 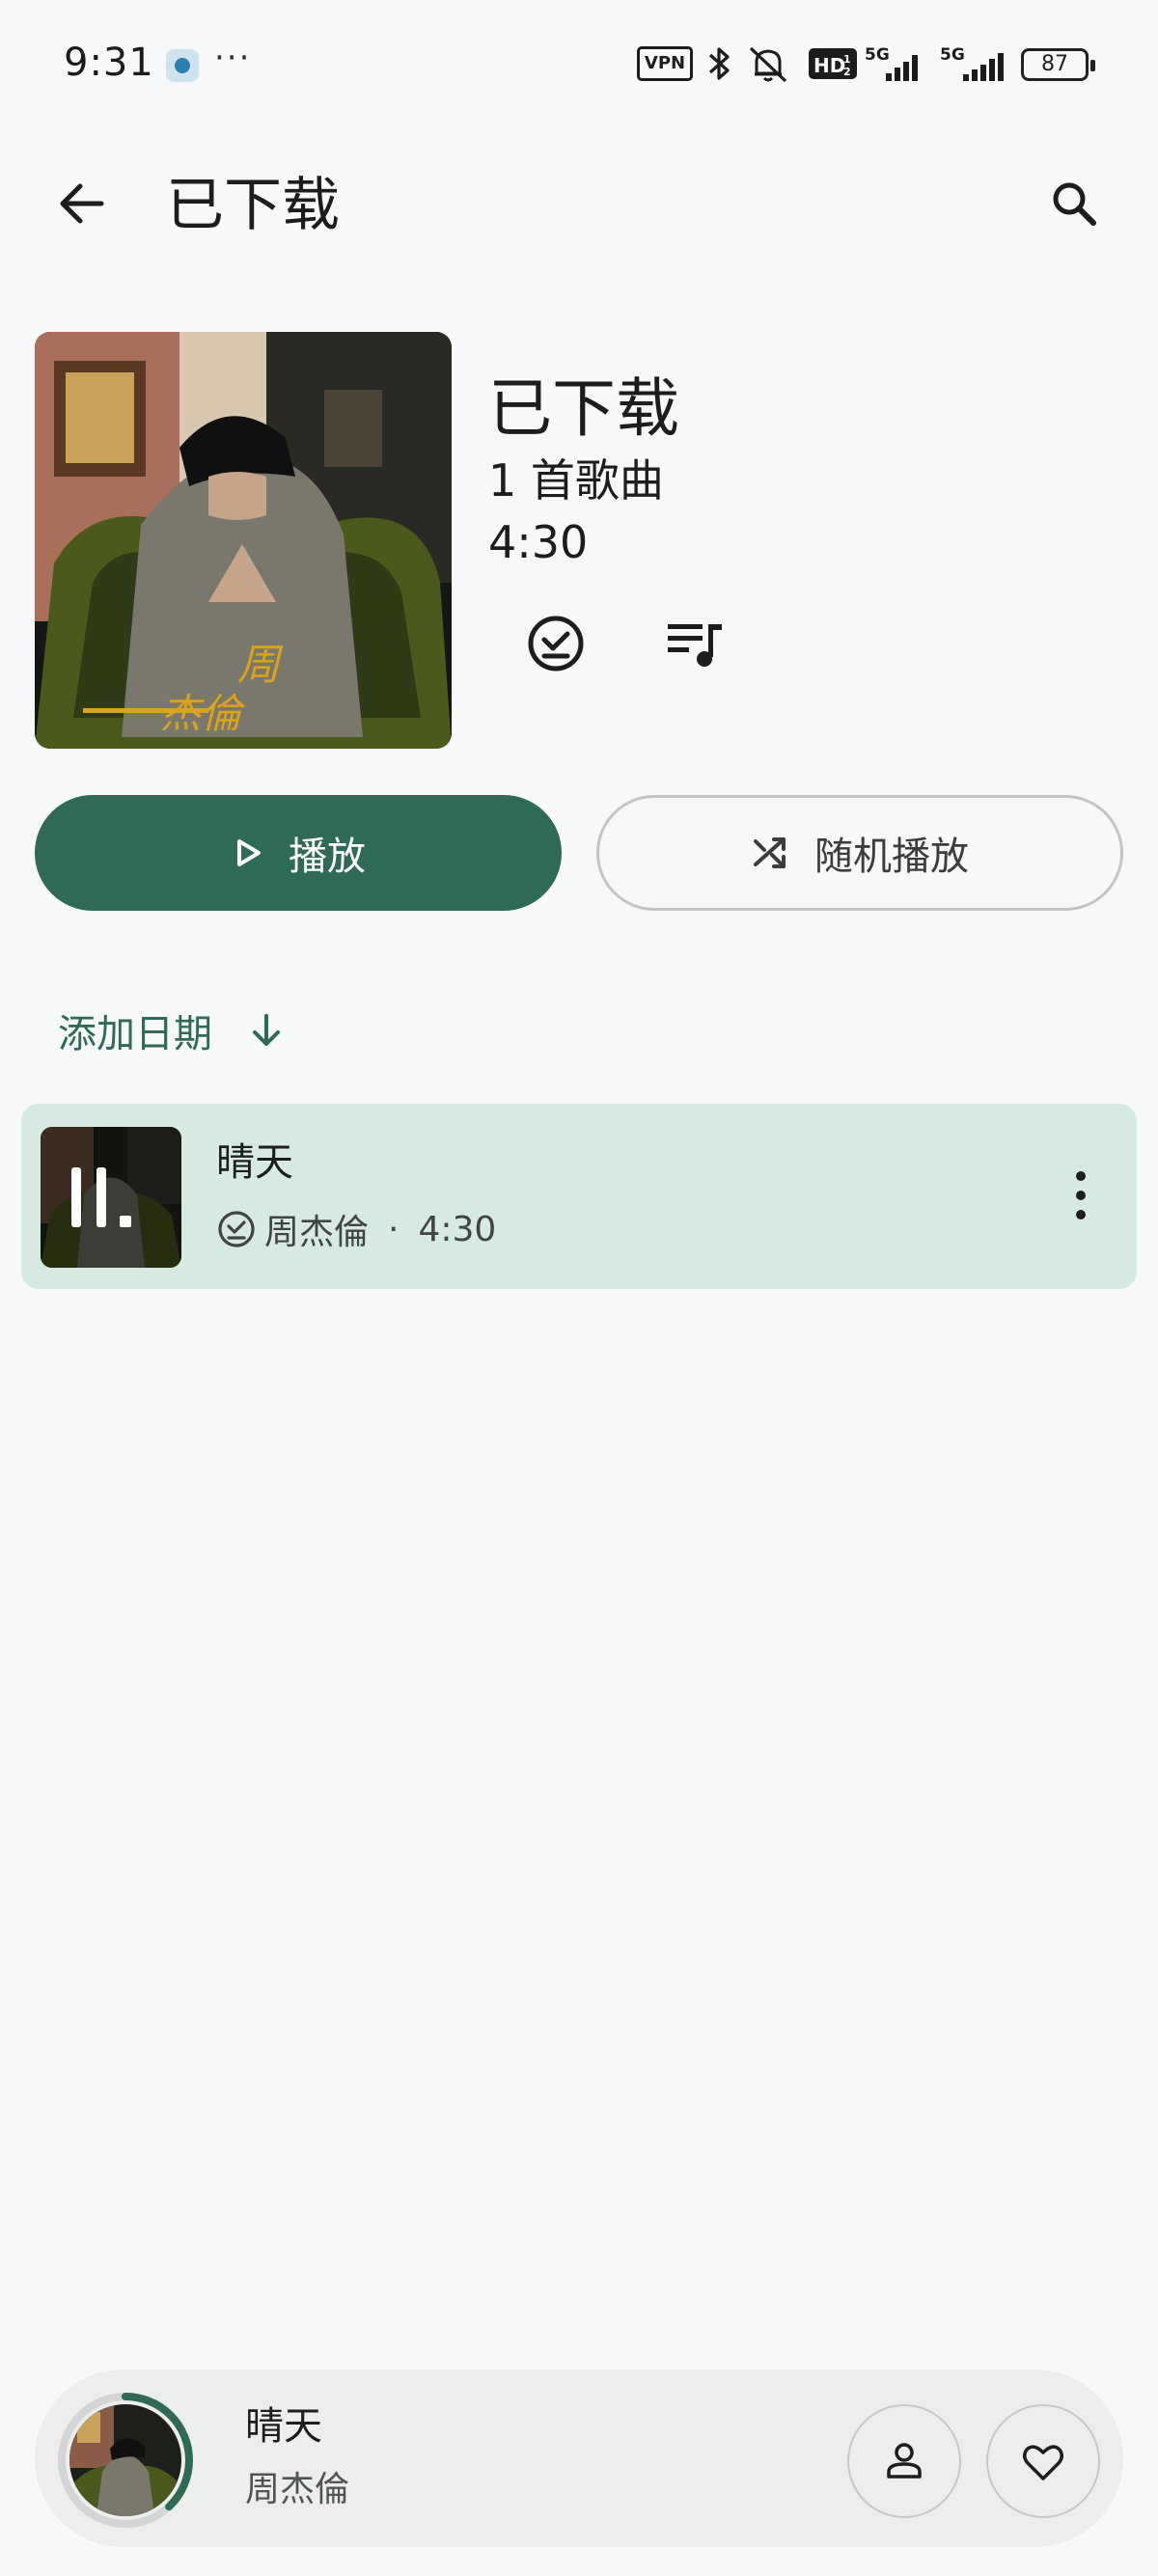 I want to click on queue-music-icon, so click(x=695, y=646).